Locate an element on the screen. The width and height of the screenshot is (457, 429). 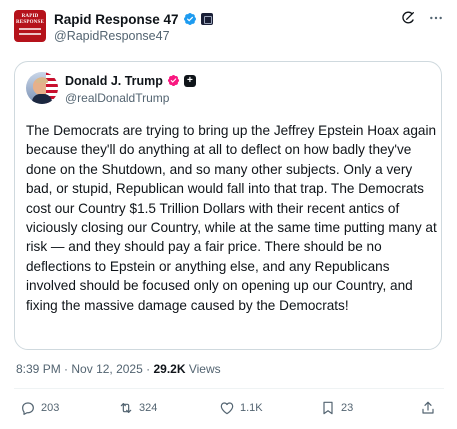
reply-icon is located at coordinates (28, 408).